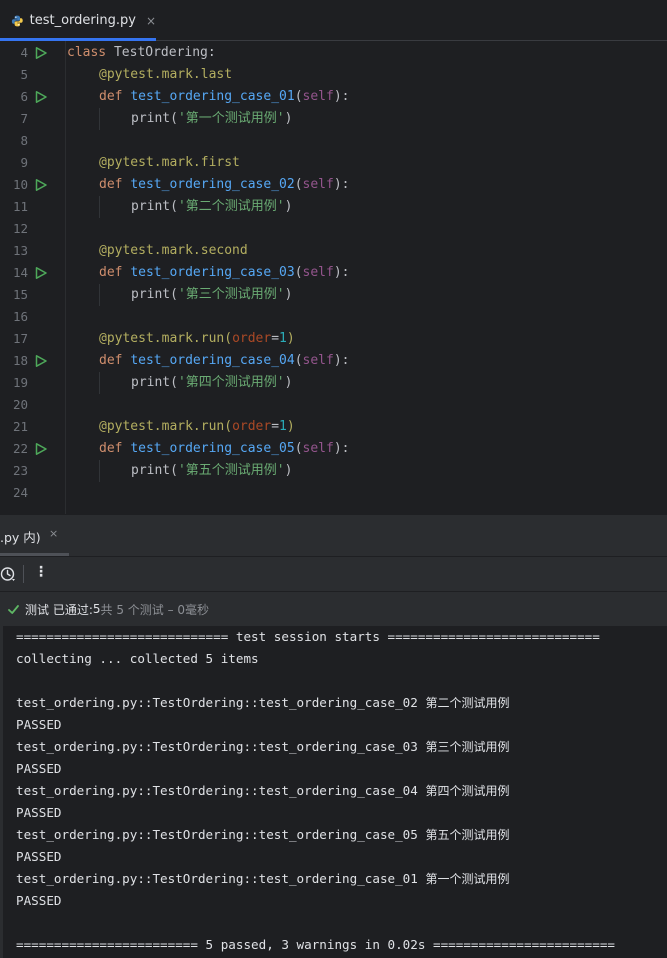 Image resolution: width=667 pixels, height=958 pixels. What do you see at coordinates (20, 228) in the screenshot?
I see `line-number: 12` at bounding box center [20, 228].